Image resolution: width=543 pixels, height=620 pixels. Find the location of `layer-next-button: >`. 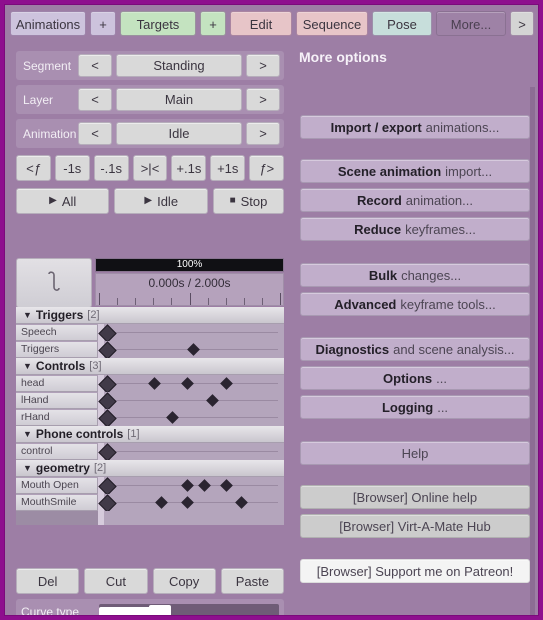

layer-next-button: > is located at coordinates (263, 99).